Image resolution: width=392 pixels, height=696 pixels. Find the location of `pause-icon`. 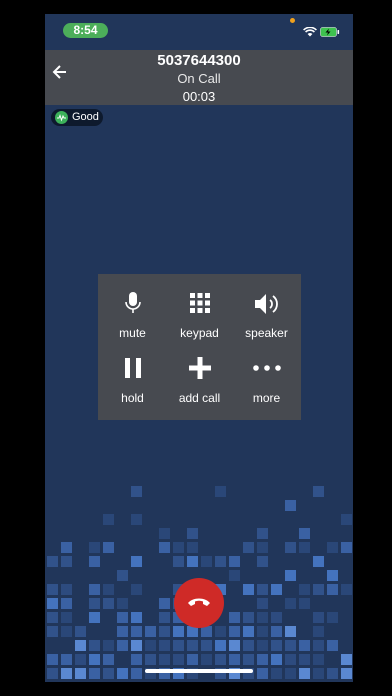

pause-icon is located at coordinates (132, 368).